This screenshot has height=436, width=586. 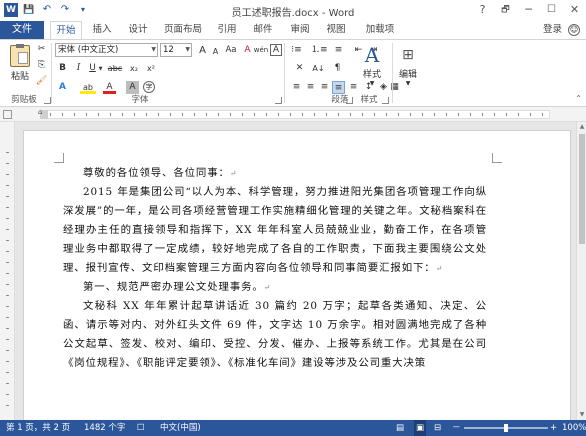 I want to click on vertical-ruler, so click(x=7, y=271).